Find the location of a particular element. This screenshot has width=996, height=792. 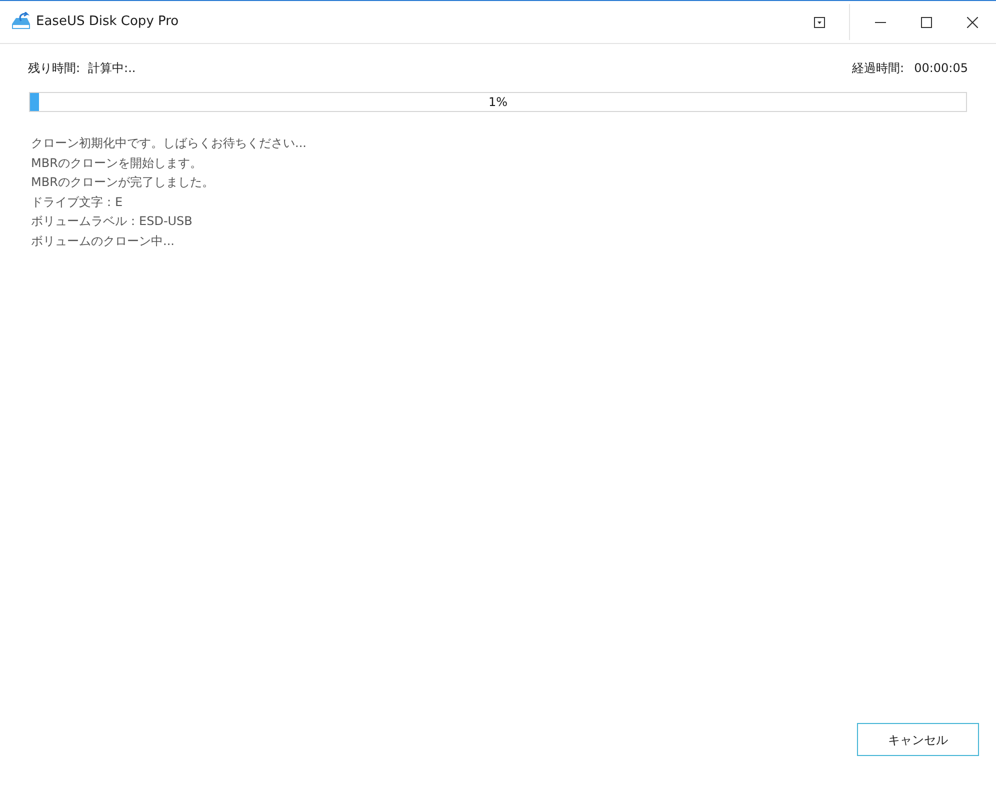

log-line: MBRのクローンを開始します。 is located at coordinates (117, 163).